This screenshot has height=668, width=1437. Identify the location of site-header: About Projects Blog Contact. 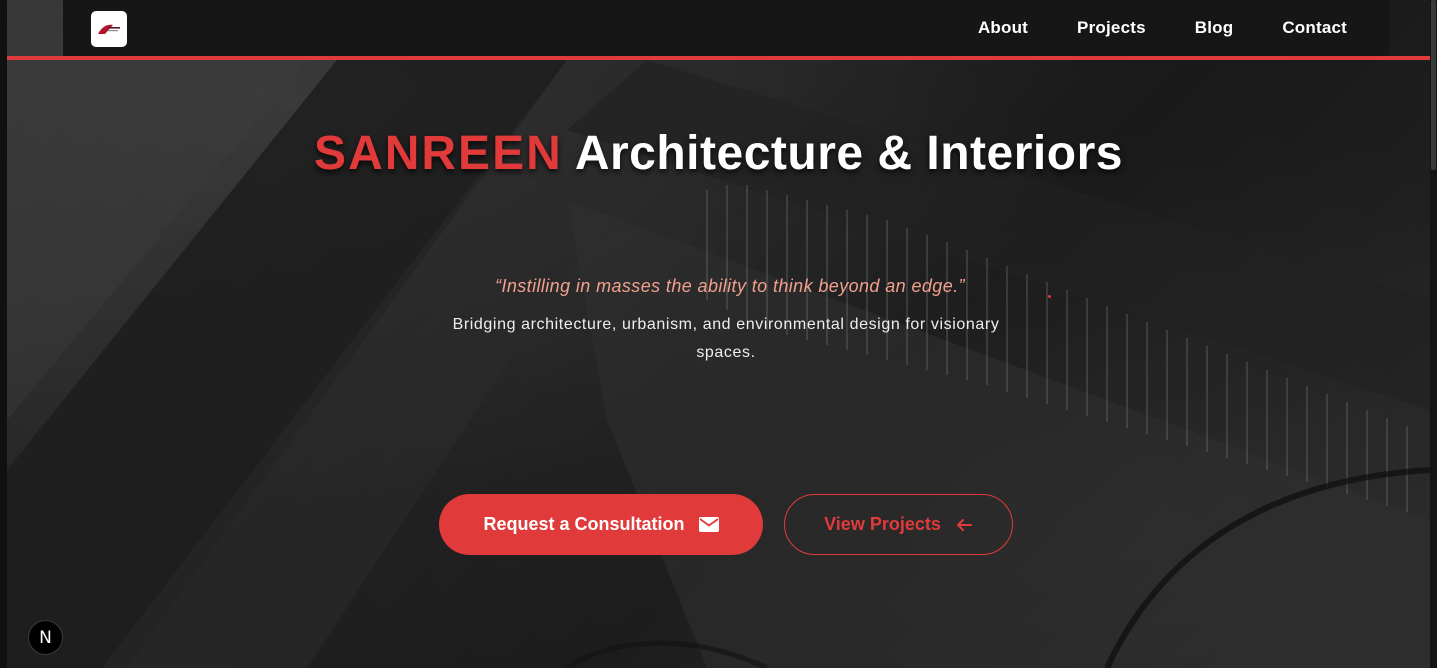
(726, 28).